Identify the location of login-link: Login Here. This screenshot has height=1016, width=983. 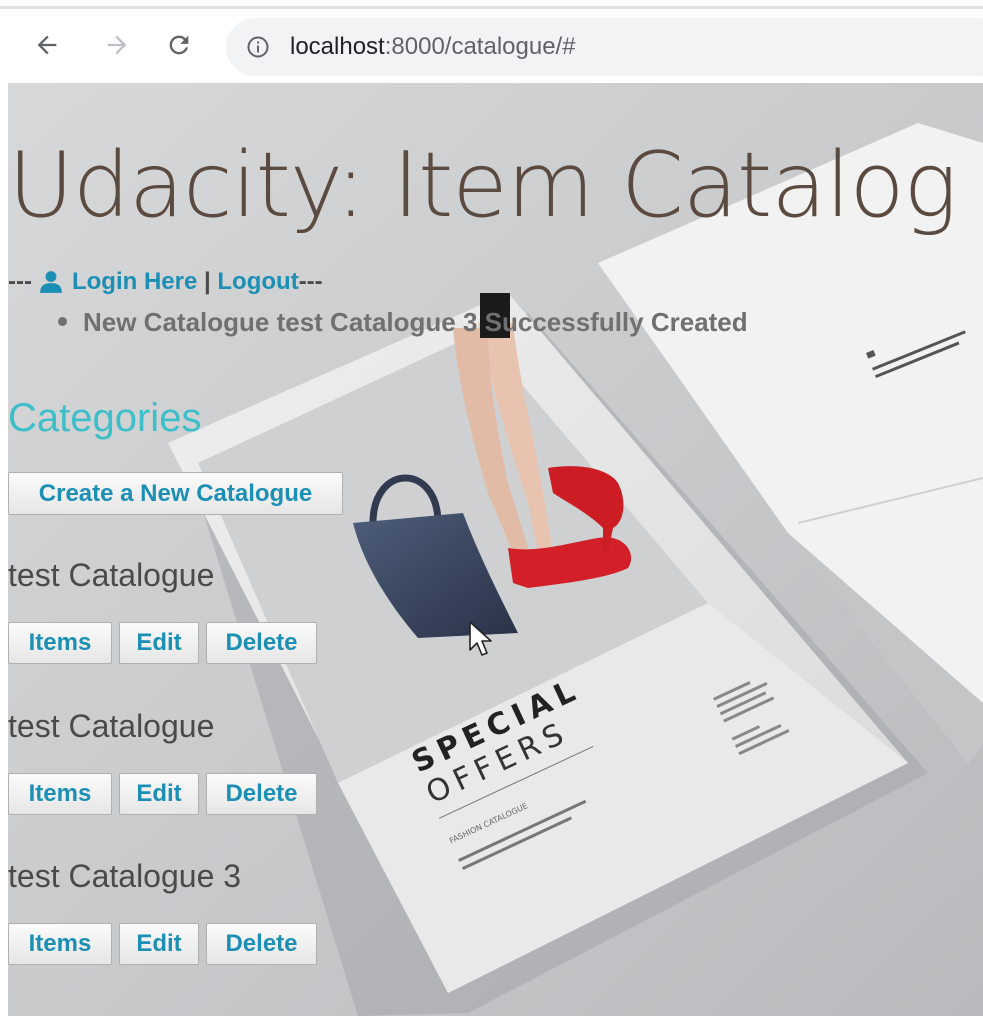
(134, 282).